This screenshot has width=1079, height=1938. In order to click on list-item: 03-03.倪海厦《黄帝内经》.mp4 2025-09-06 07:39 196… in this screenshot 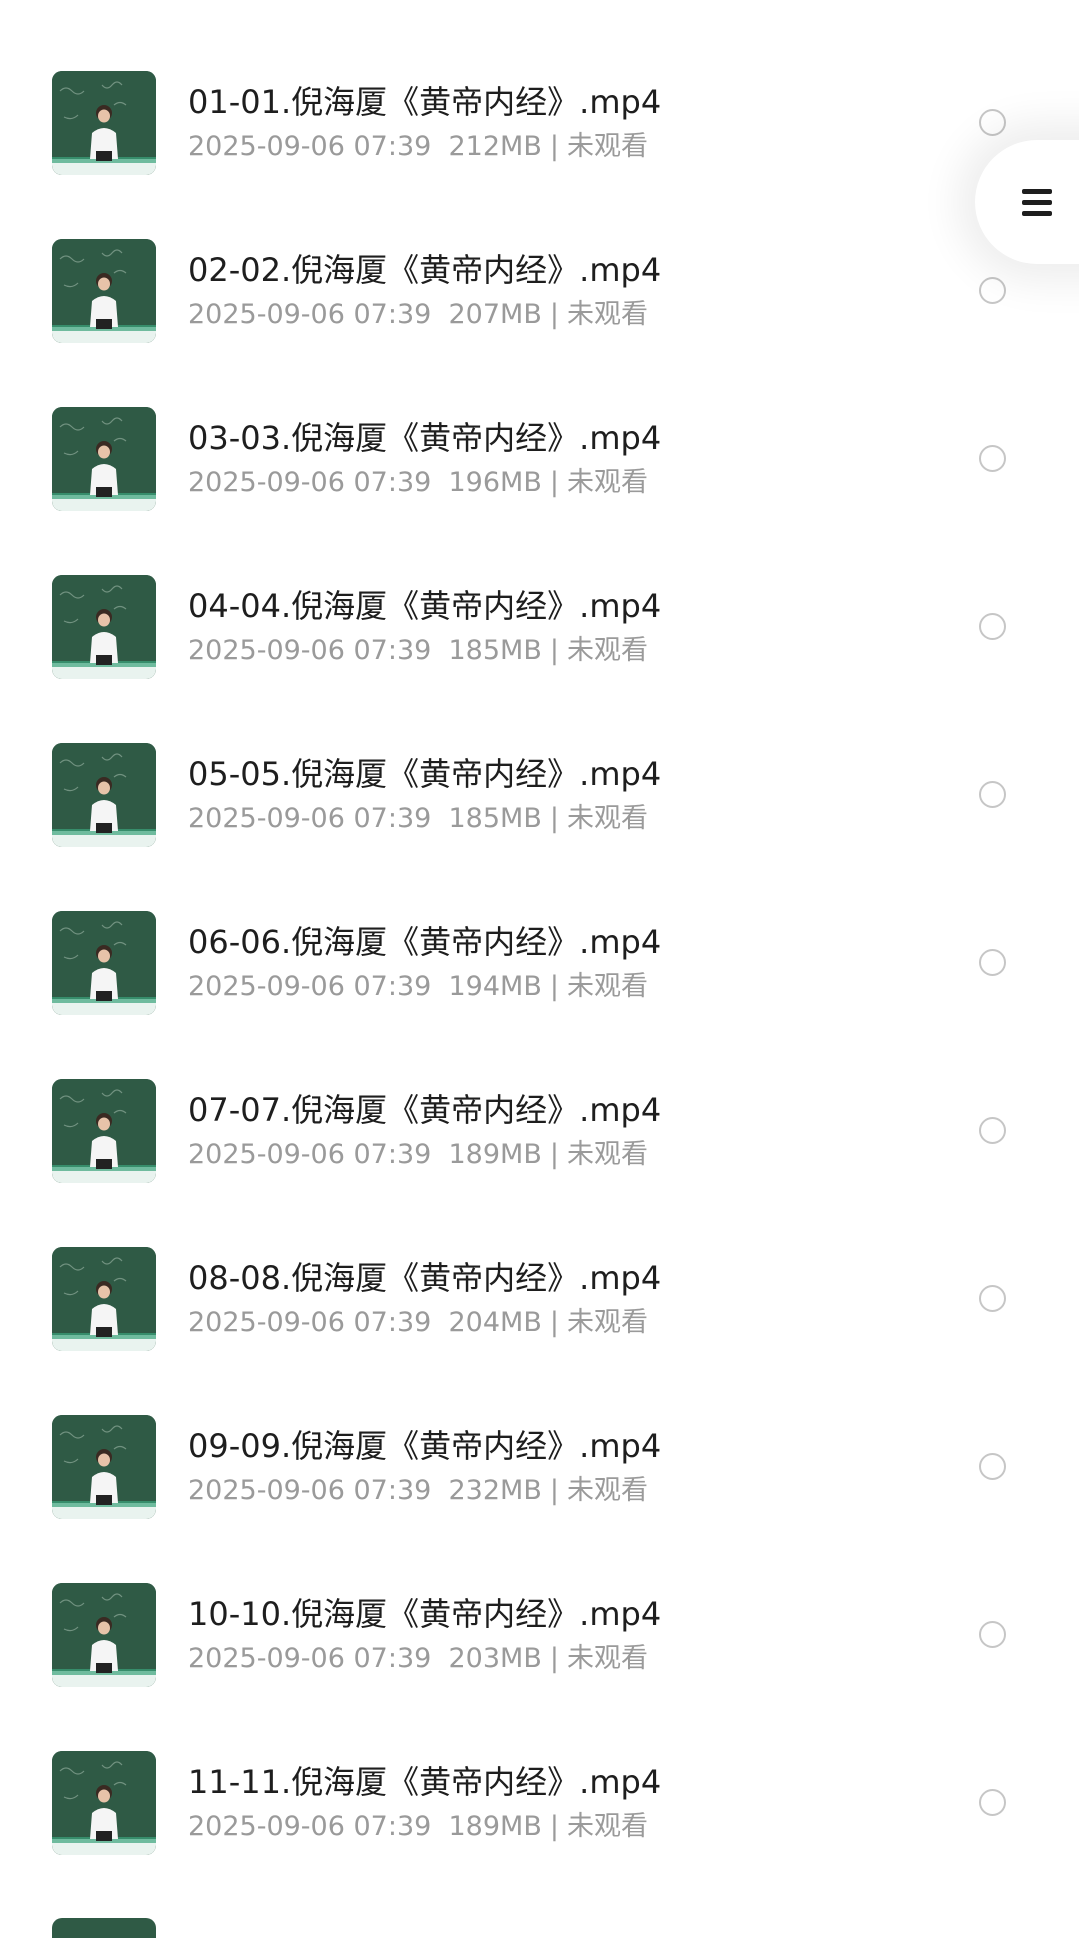, I will do `click(539, 456)`.